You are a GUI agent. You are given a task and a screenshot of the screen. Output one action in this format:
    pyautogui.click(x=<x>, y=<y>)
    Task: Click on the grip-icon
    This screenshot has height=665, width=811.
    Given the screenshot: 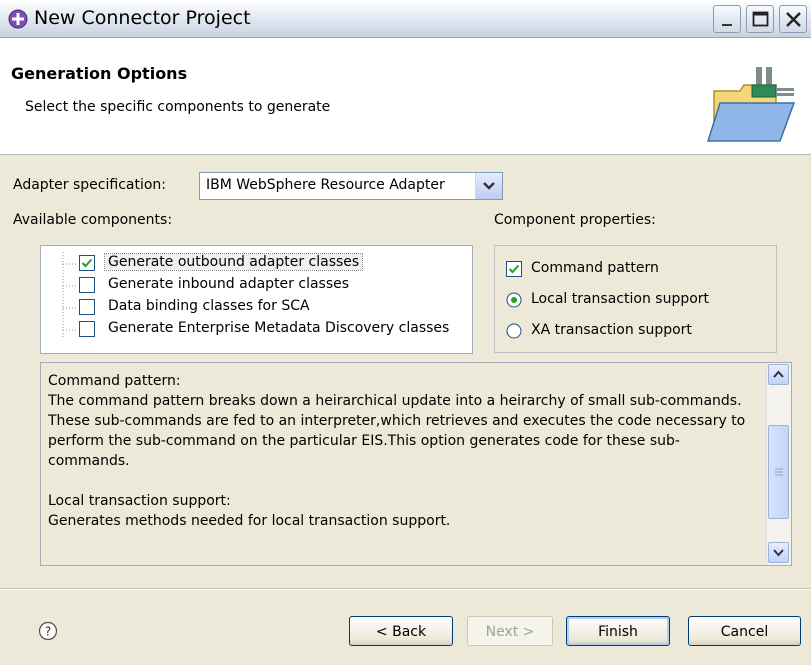 What is the action you would take?
    pyautogui.click(x=779, y=472)
    